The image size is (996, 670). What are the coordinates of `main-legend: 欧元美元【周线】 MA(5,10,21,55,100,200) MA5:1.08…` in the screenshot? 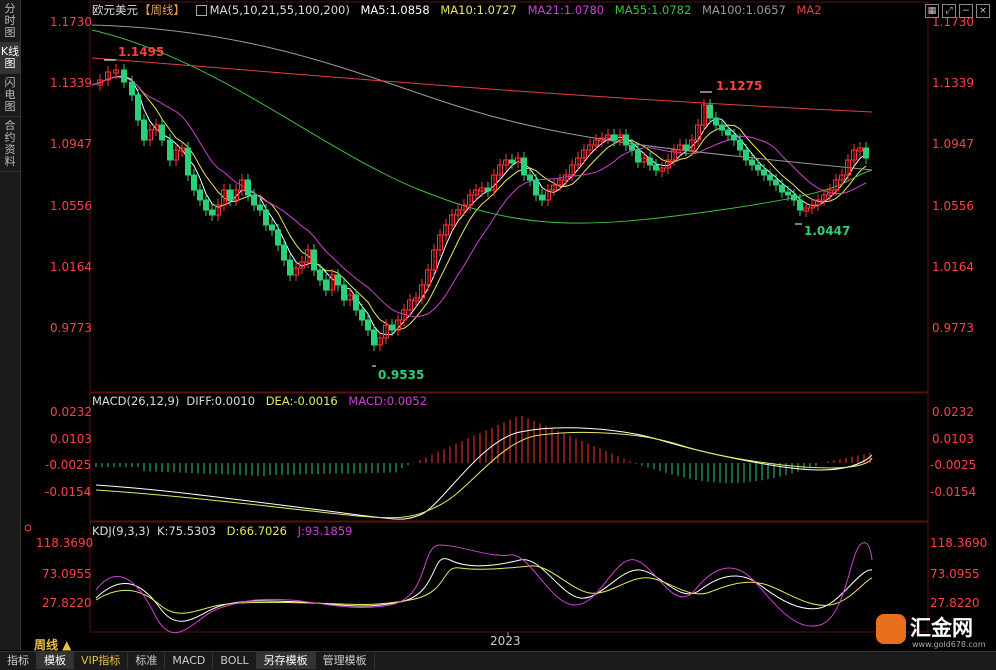 It's located at (457, 10).